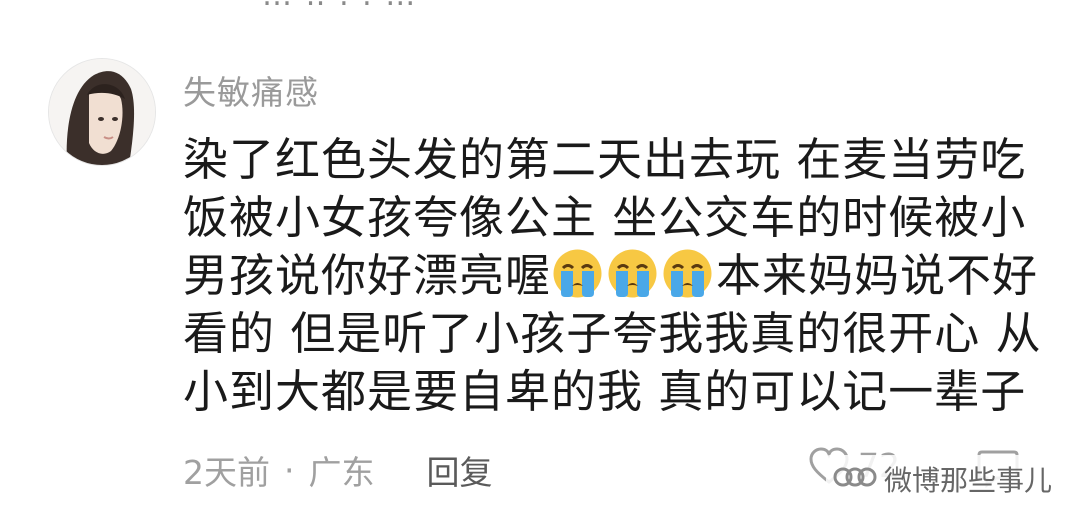  I want to click on watermark: 微博那些事儿, so click(942, 479).